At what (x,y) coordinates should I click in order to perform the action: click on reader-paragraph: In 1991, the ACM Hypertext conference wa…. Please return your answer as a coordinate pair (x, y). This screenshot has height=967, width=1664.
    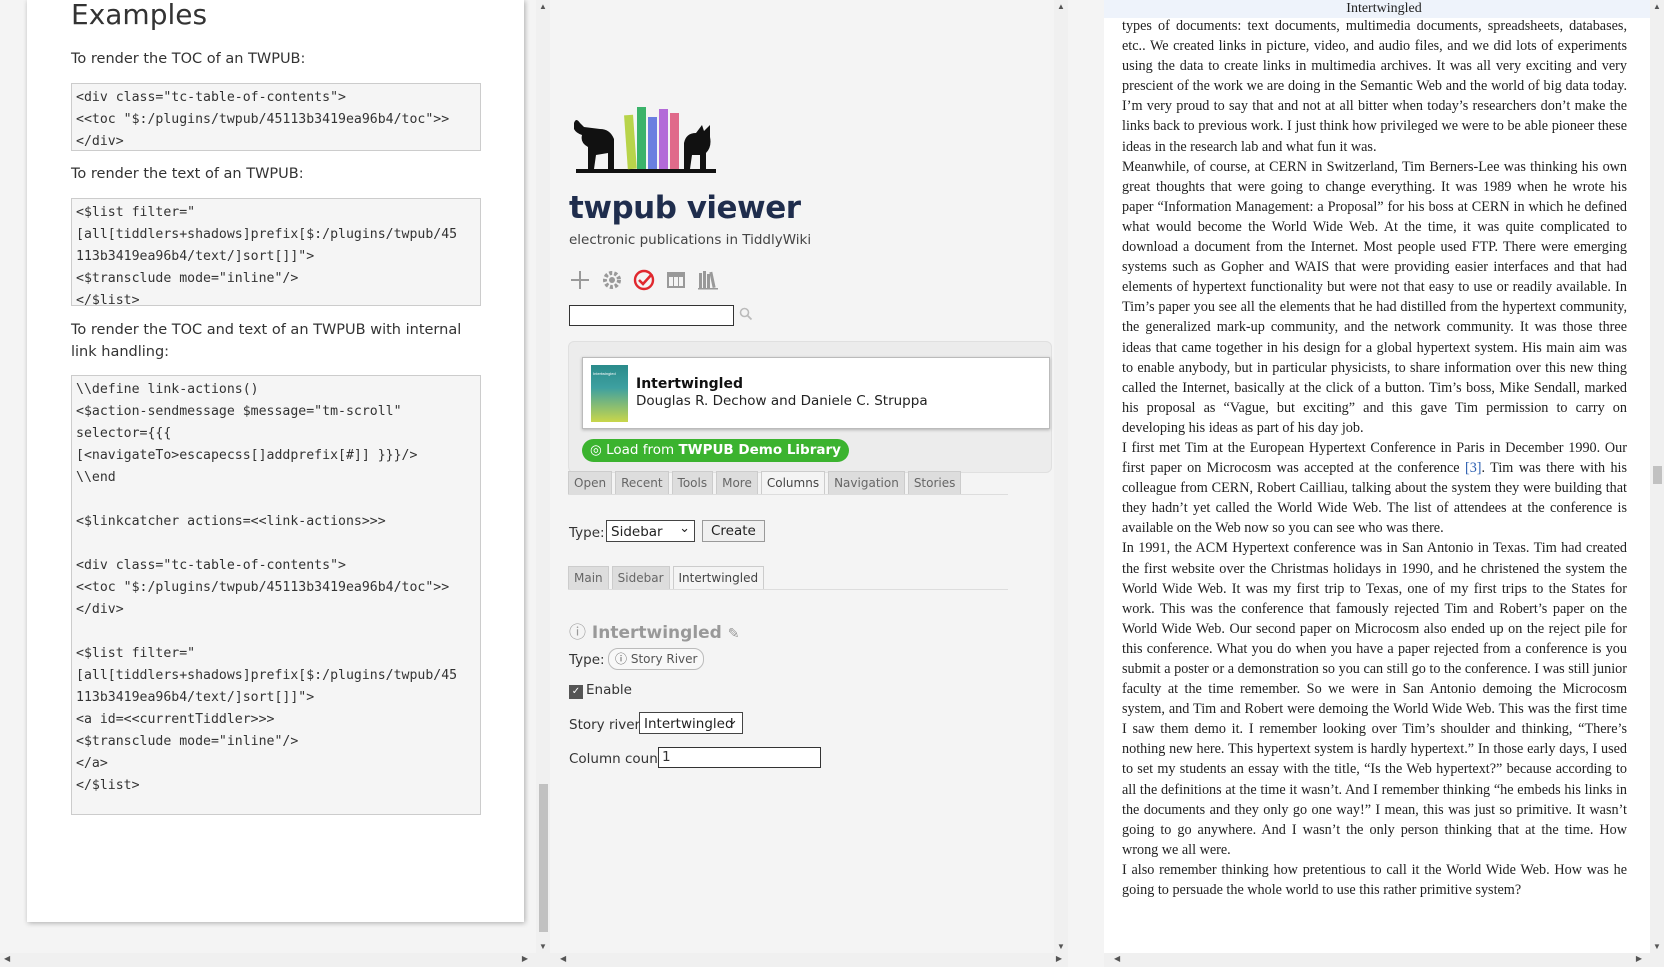
    Looking at the image, I should click on (1374, 699).